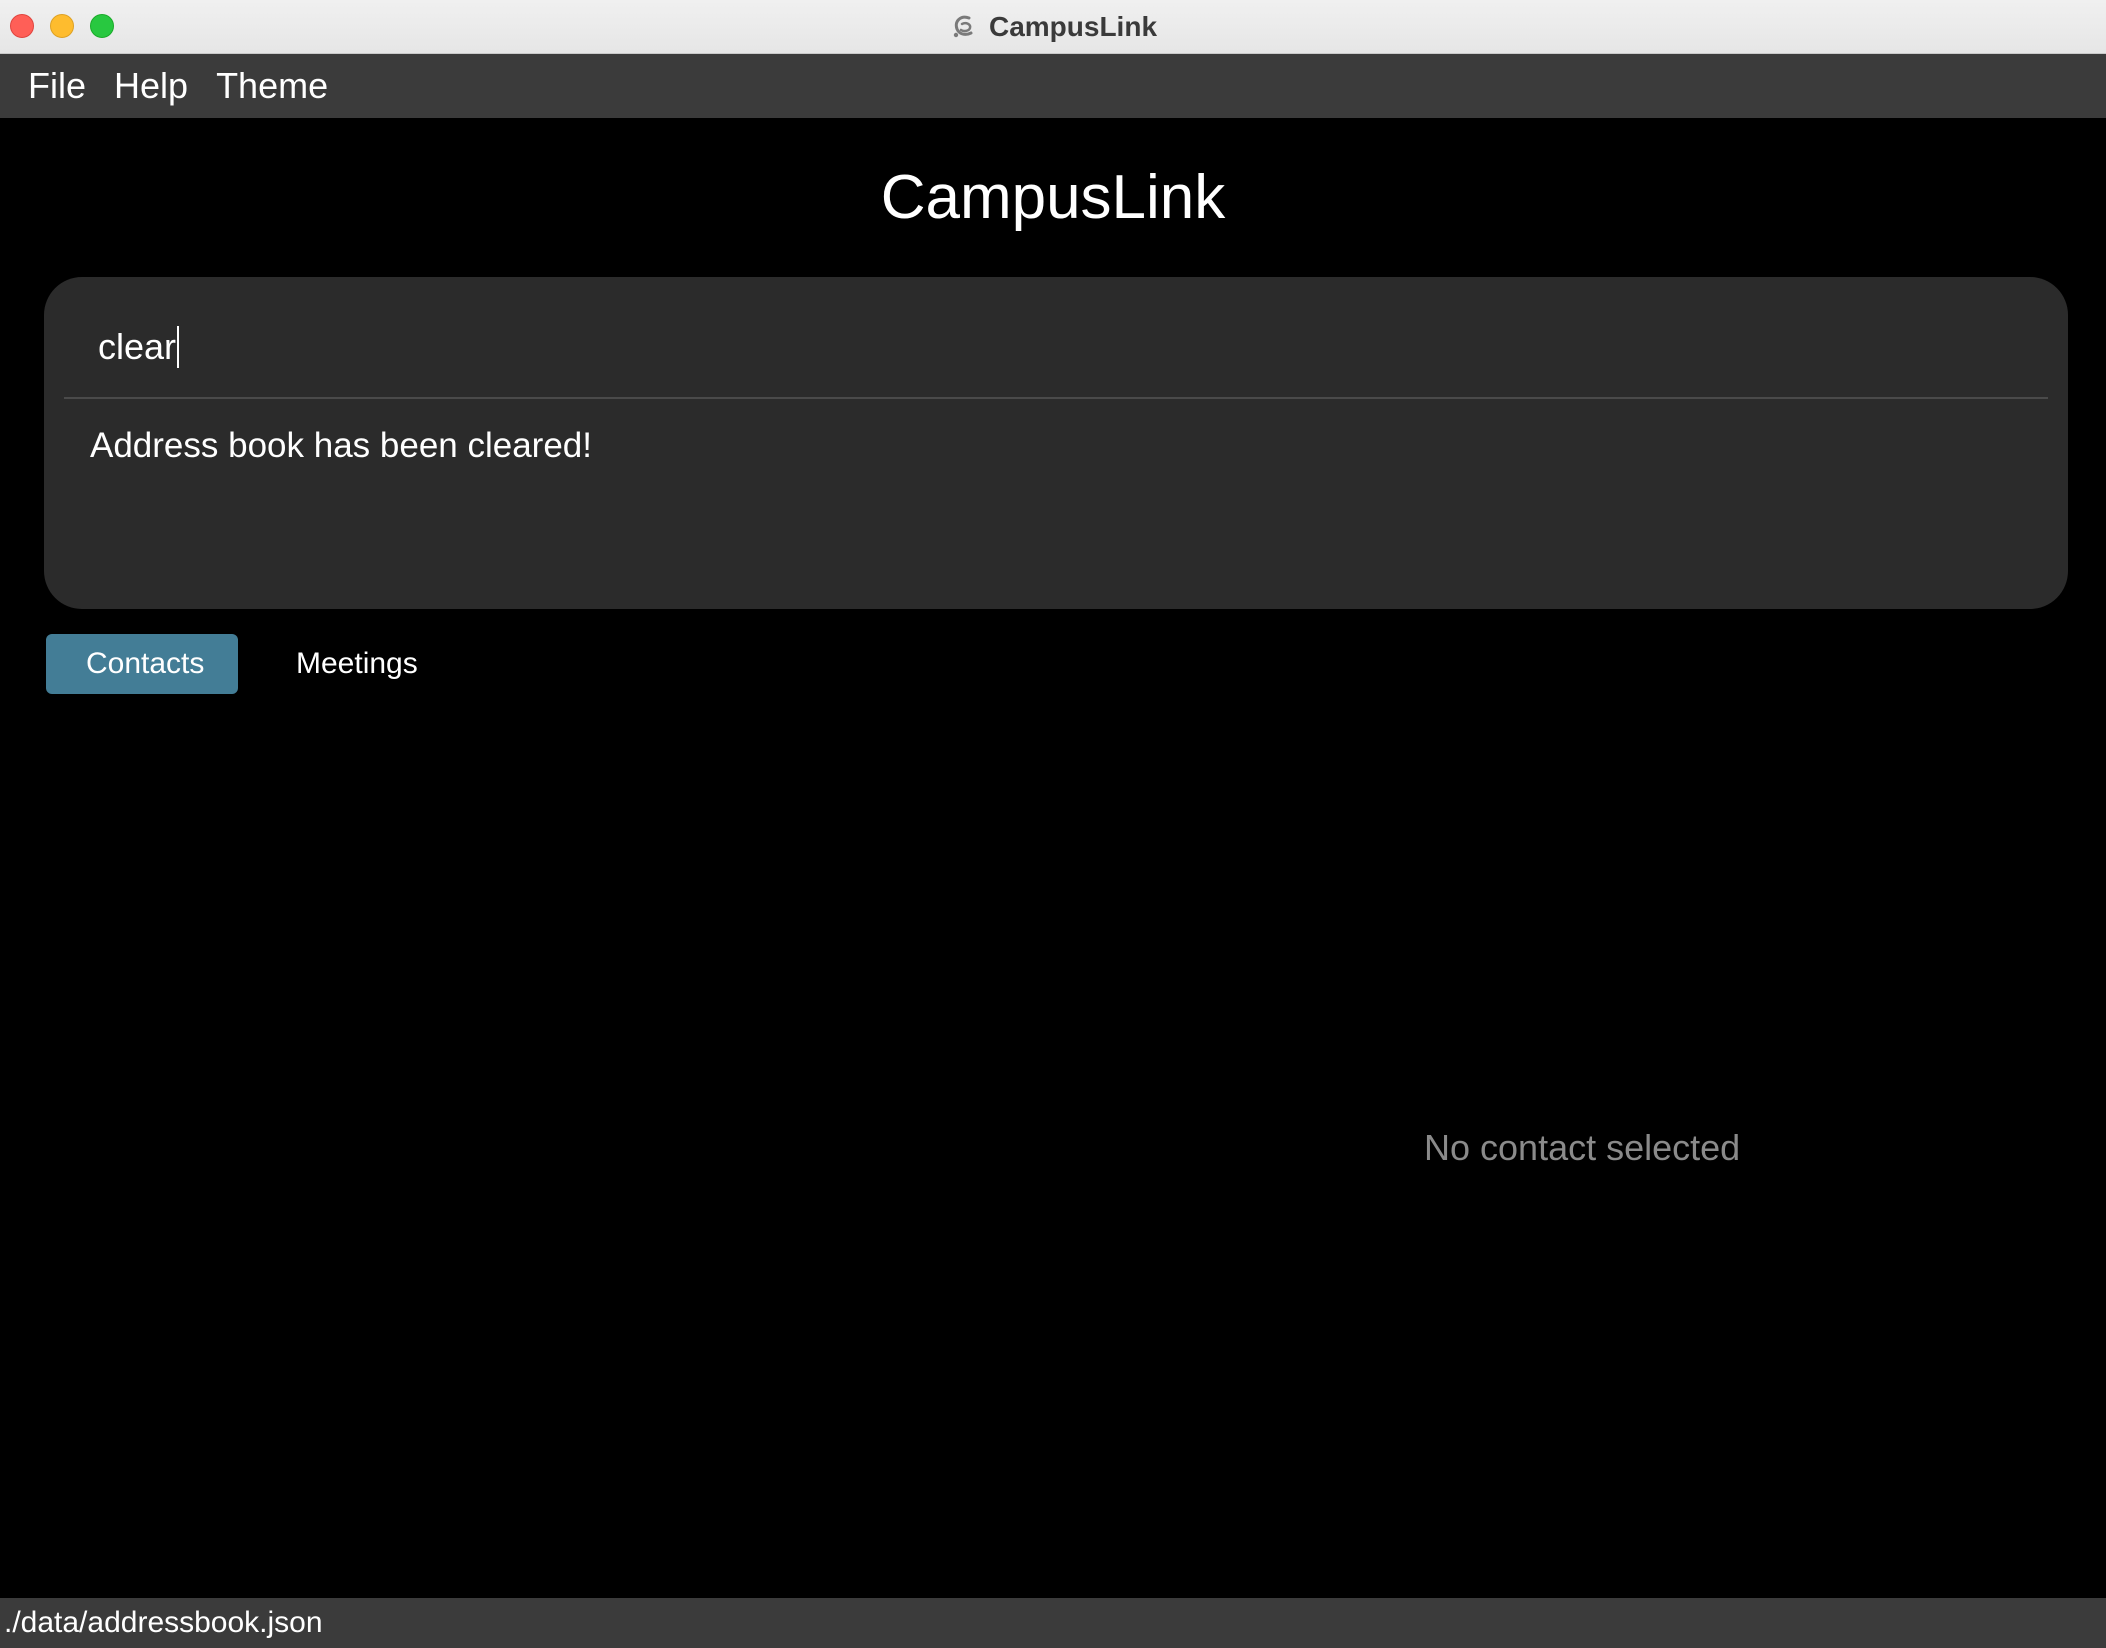 The height and width of the screenshot is (1648, 2106). I want to click on window-title: CampusLink, so click(1073, 26).